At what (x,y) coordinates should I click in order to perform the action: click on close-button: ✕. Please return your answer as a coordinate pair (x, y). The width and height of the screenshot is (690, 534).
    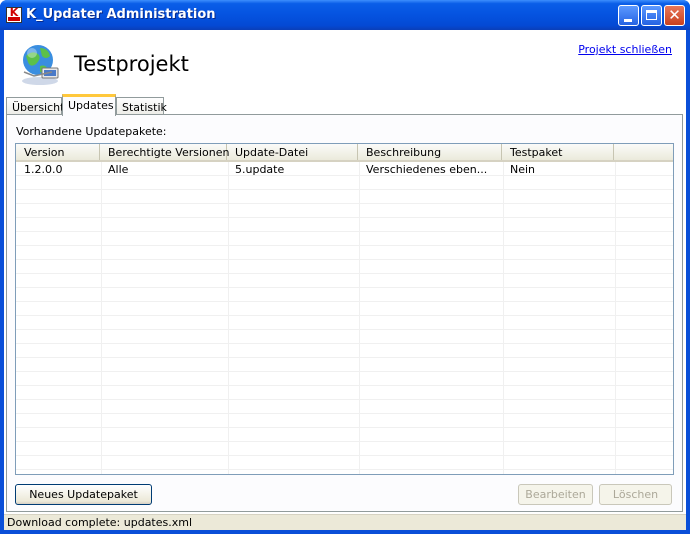
    Looking at the image, I should click on (674, 15).